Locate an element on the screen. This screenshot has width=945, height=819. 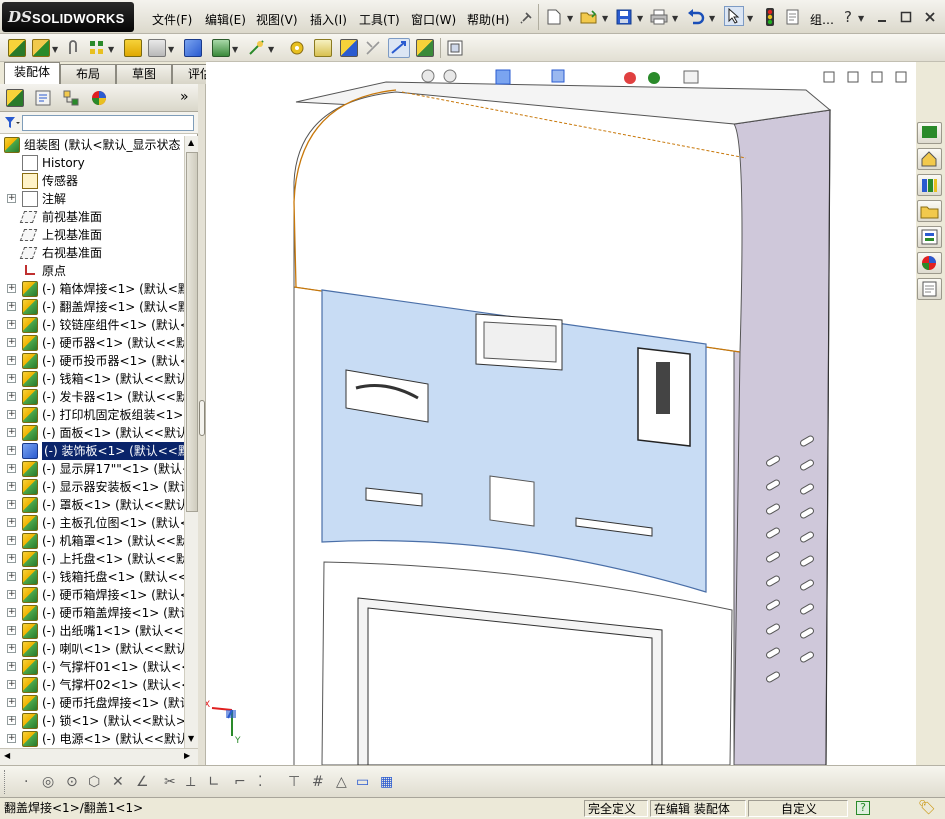
rebuild-traffic-light-icon is located at coordinates (770, 17).